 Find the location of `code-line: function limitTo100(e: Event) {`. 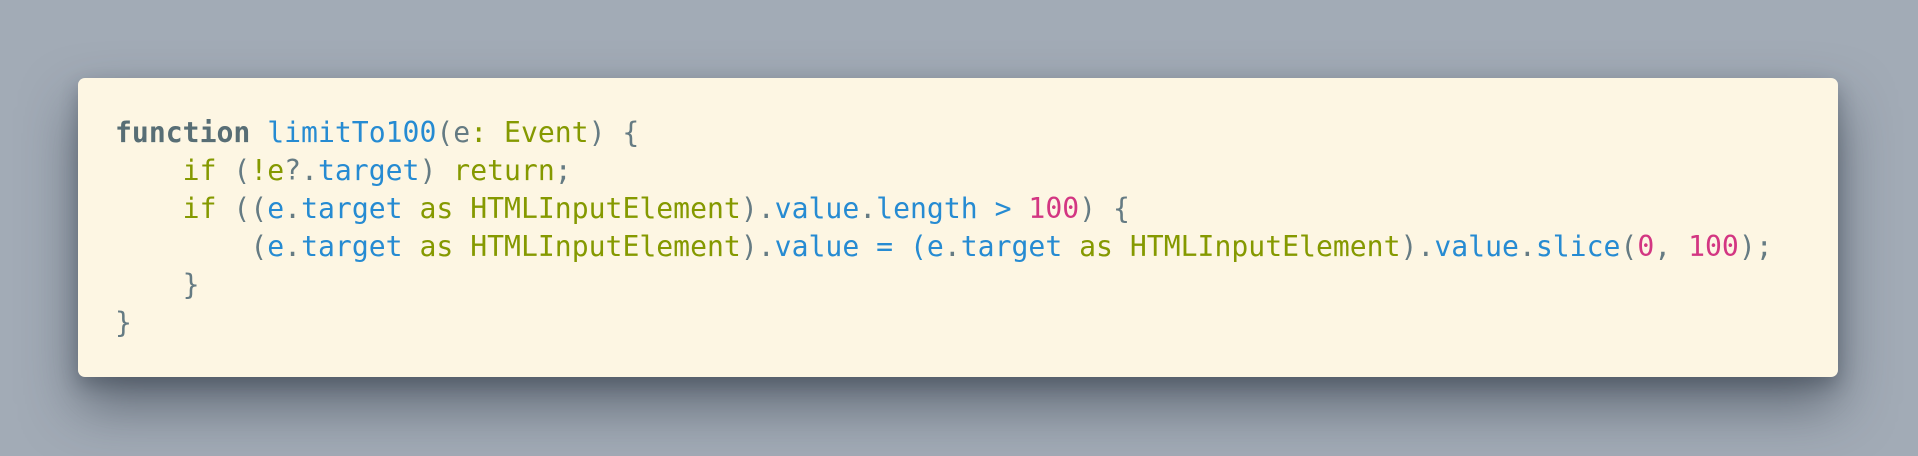

code-line: function limitTo100(e: Event) { is located at coordinates (976, 133).